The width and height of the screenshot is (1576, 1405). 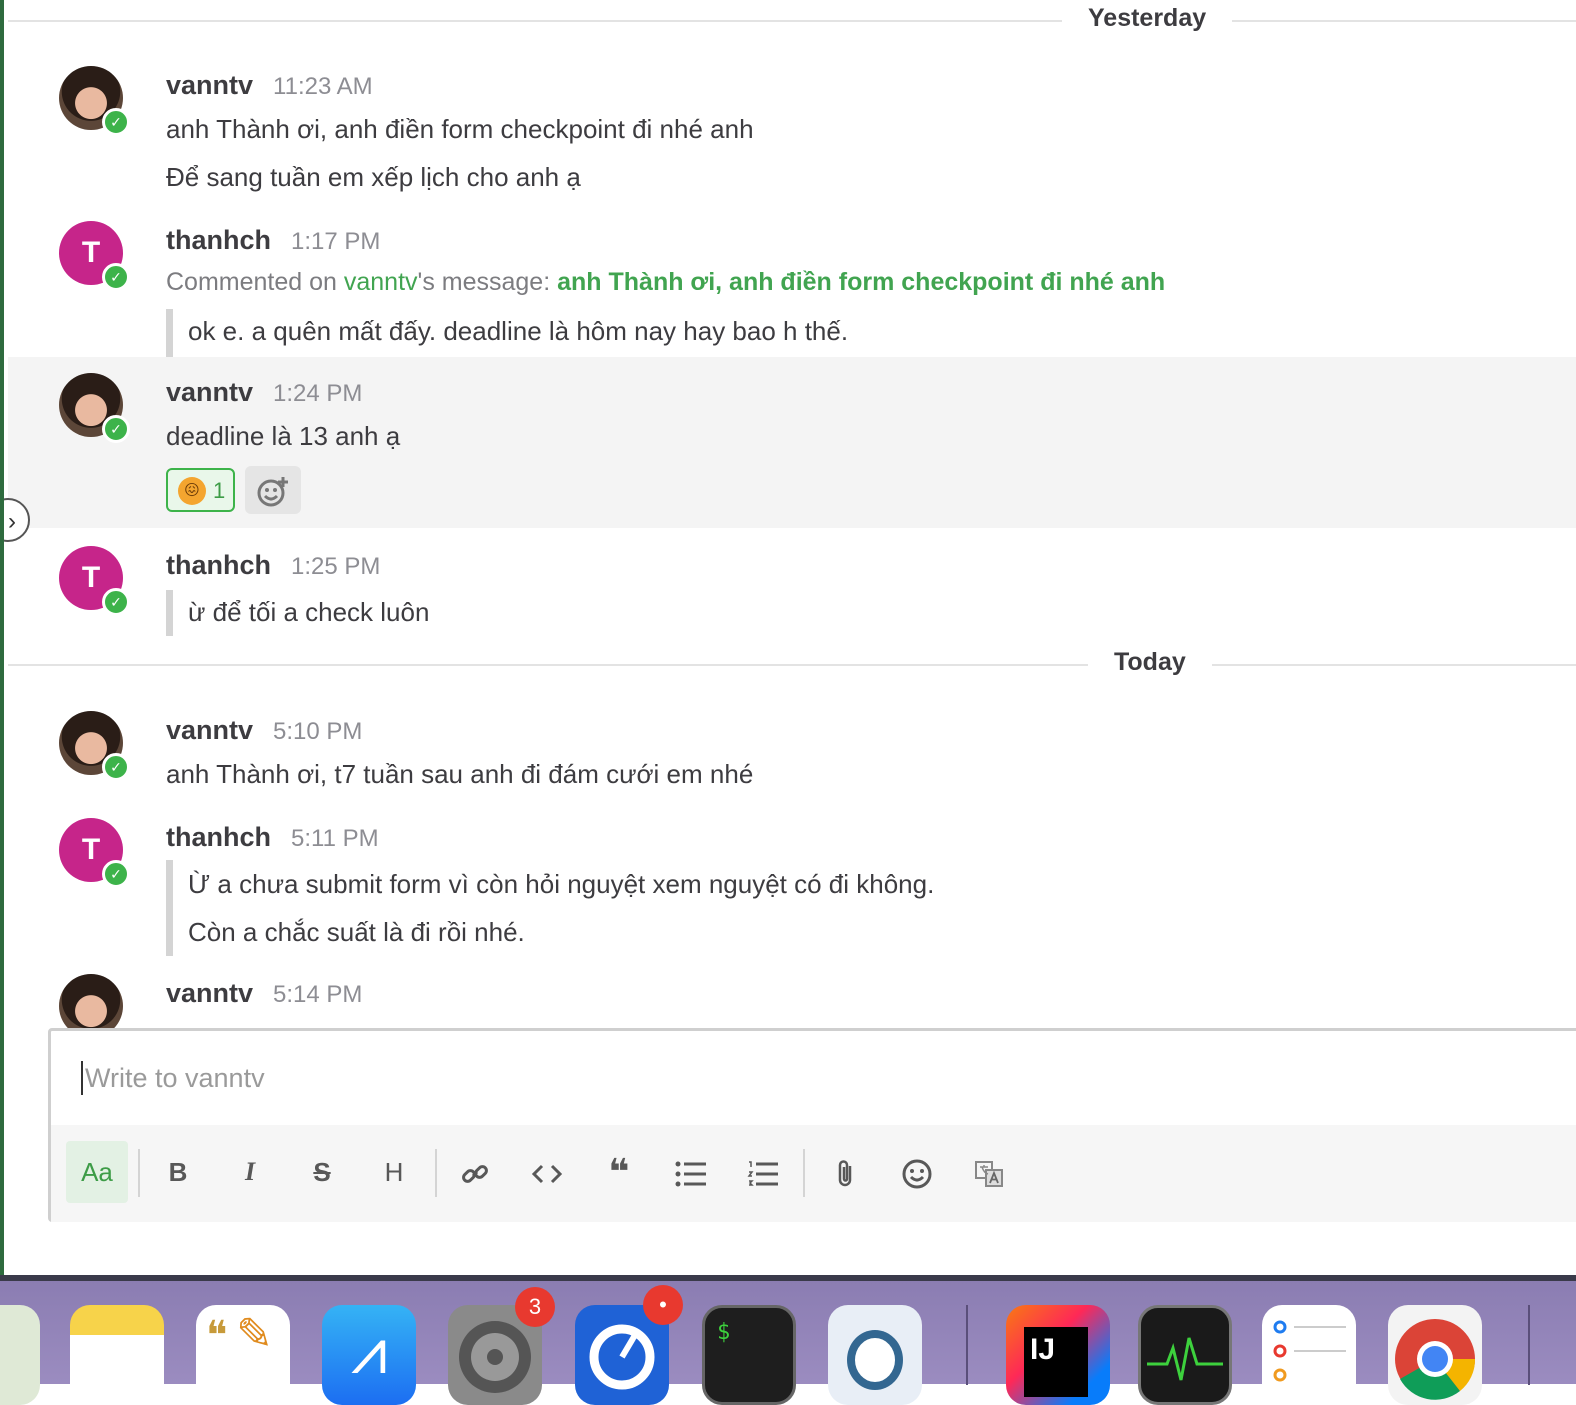 What do you see at coordinates (264, 730) in the screenshot?
I see `message-author: vanntv 5:10 PM` at bounding box center [264, 730].